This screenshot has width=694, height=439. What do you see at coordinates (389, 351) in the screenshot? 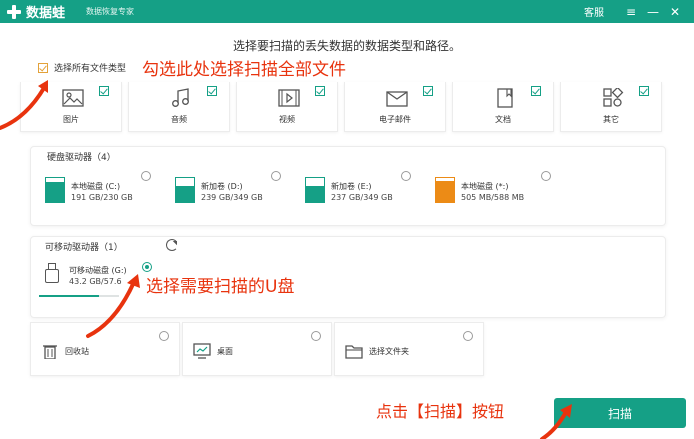
I see `location-label: 选择文件夹` at bounding box center [389, 351].